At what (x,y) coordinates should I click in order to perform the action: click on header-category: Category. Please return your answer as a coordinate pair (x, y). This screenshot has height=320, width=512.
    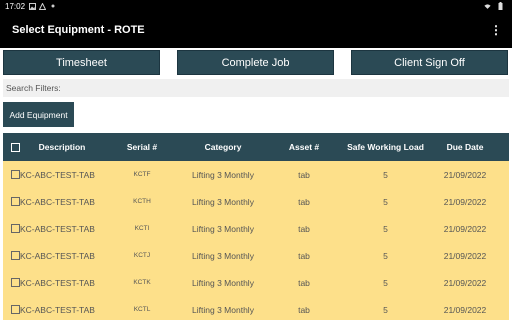
    Looking at the image, I should click on (223, 147).